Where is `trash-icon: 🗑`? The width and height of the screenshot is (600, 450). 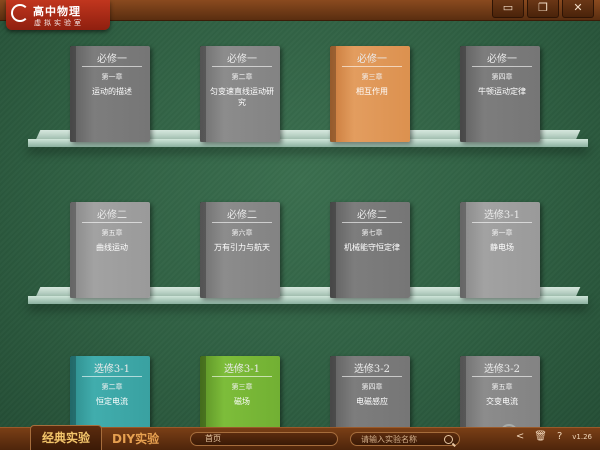
trash-icon: 🗑 is located at coordinates (540, 436).